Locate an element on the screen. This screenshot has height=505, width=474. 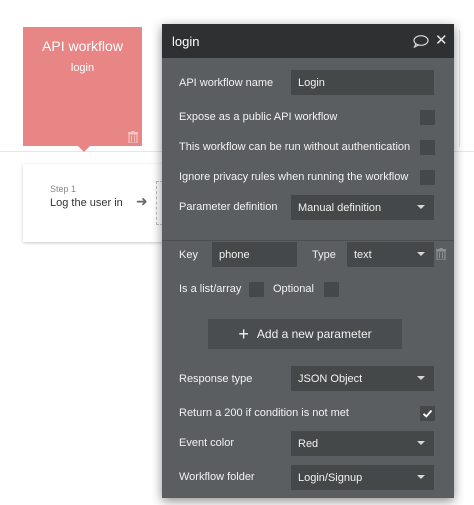
return-200-checkbox is located at coordinates (427, 413).